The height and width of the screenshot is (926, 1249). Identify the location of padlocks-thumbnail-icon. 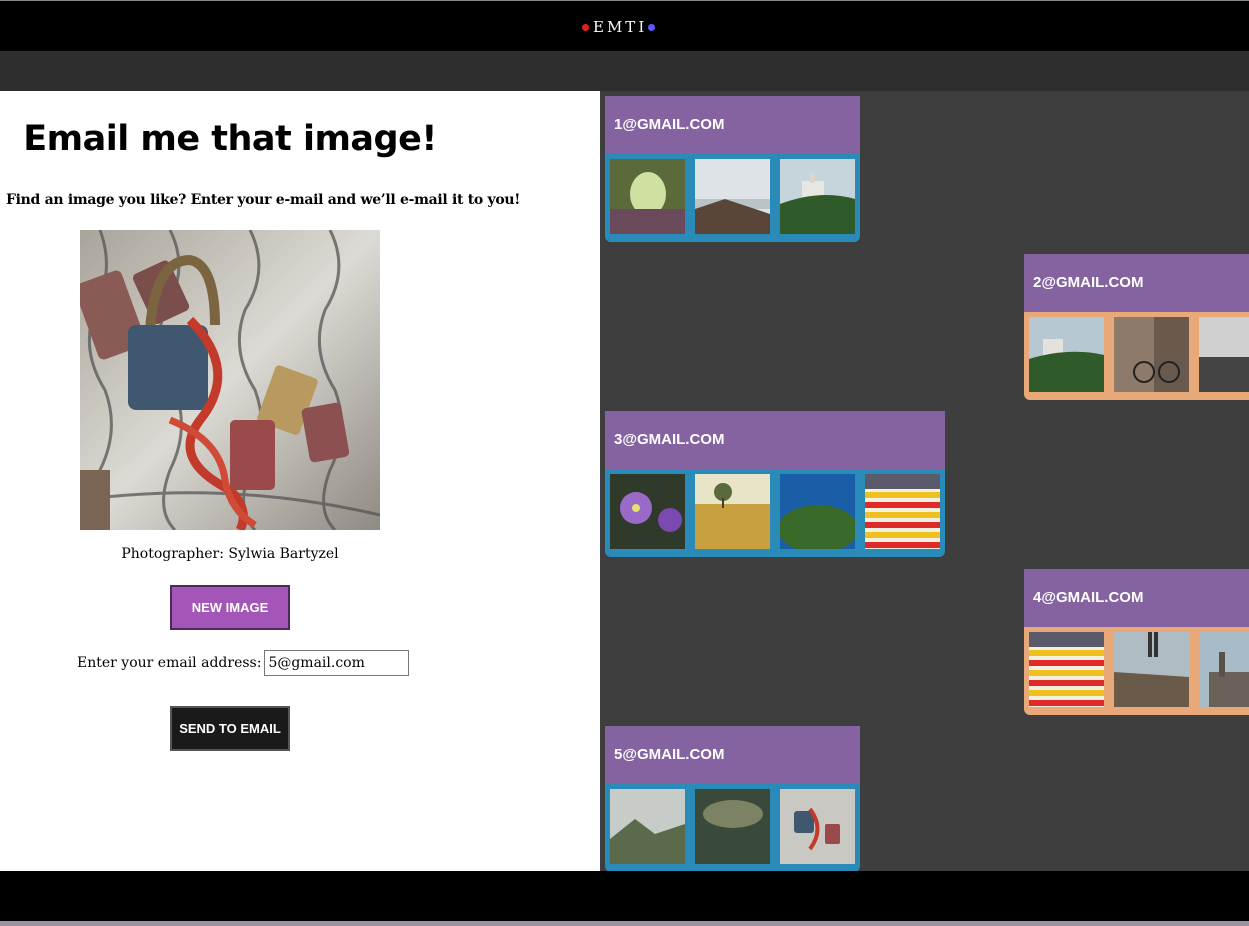
(817, 826).